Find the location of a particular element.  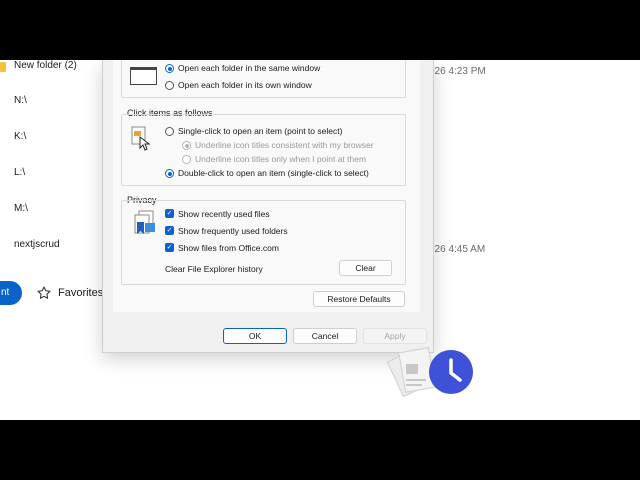

privacy-files-icon is located at coordinates (144, 222).